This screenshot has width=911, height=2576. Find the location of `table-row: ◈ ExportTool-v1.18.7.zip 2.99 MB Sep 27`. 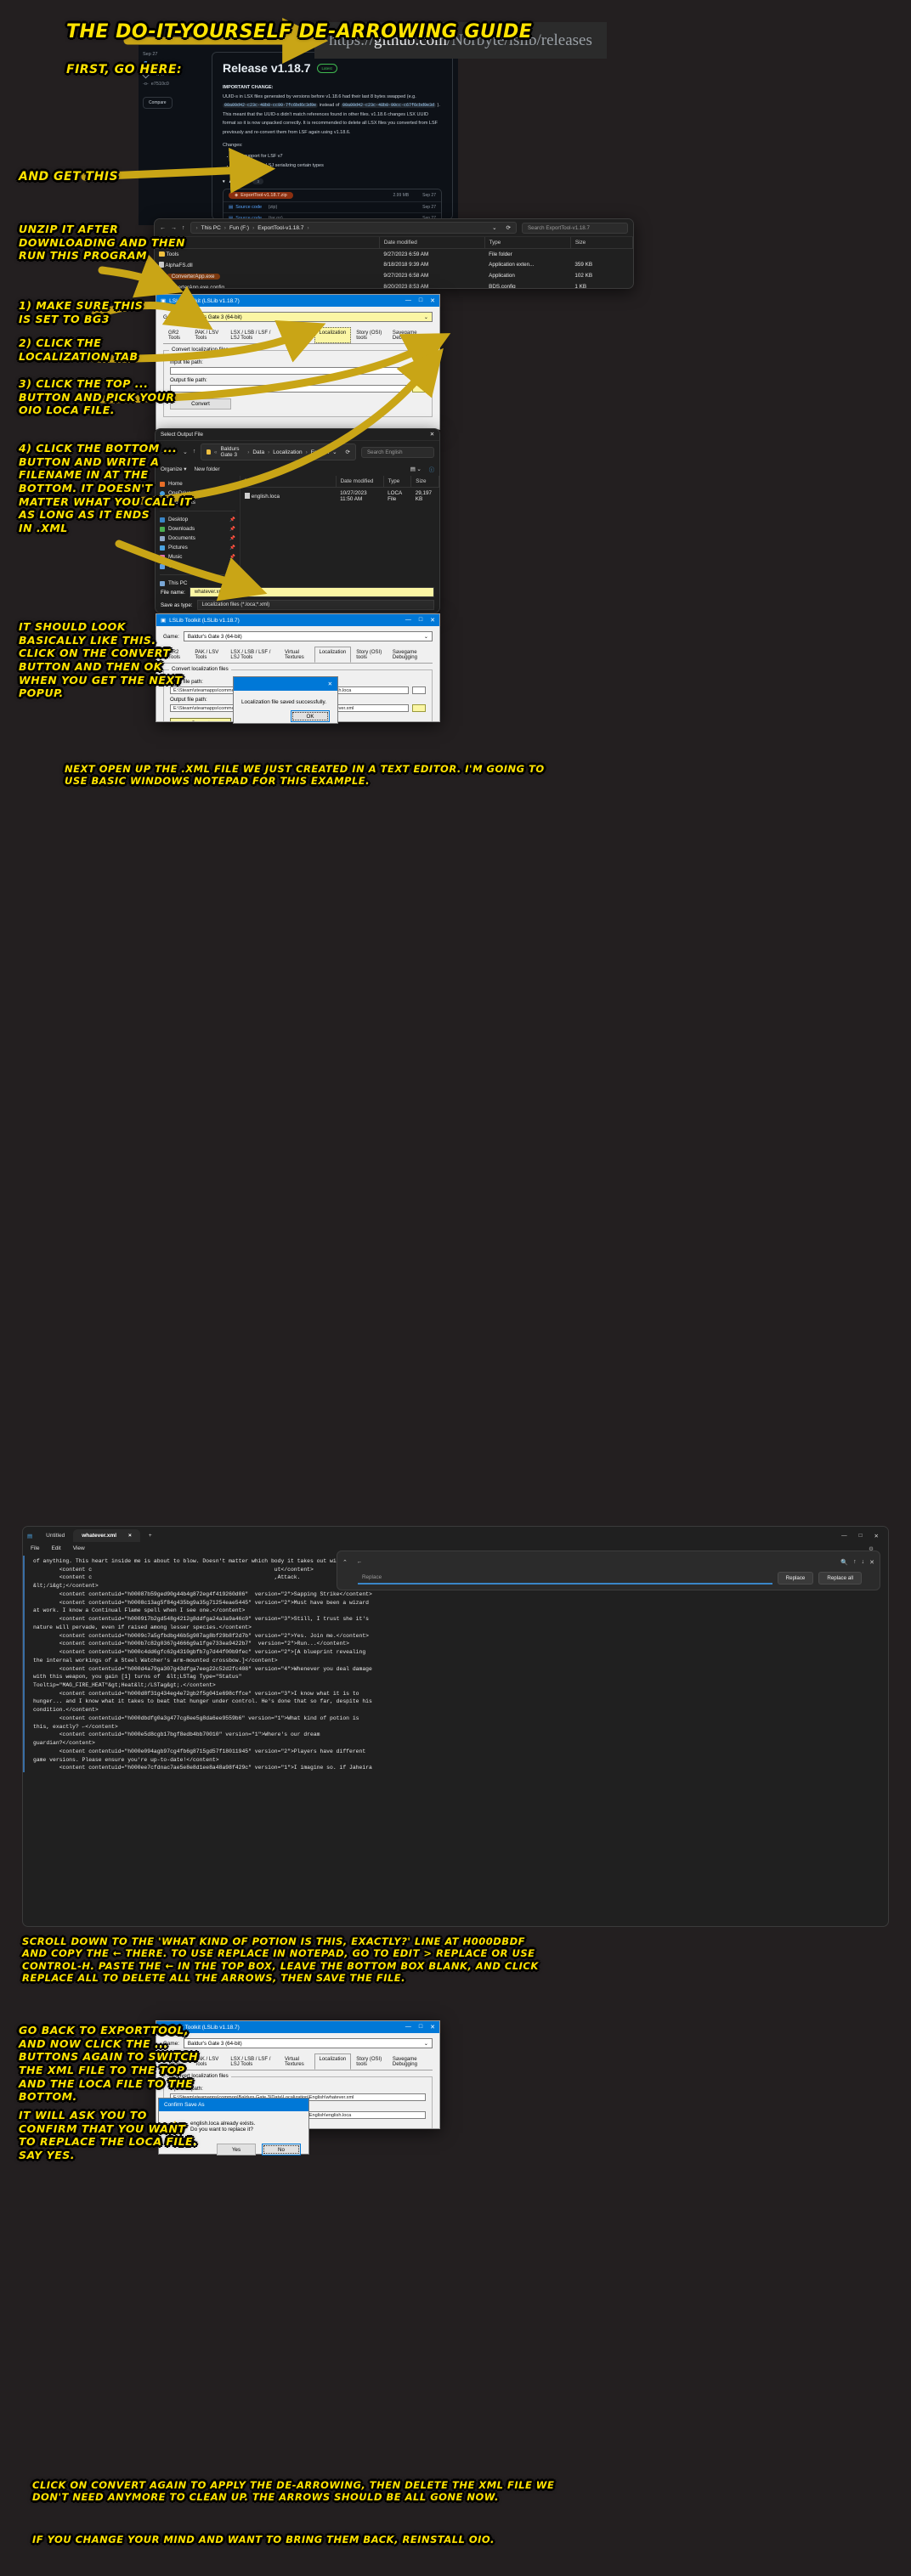

table-row: ◈ ExportTool-v1.18.7.zip 2.99 MB Sep 27 is located at coordinates (332, 196).